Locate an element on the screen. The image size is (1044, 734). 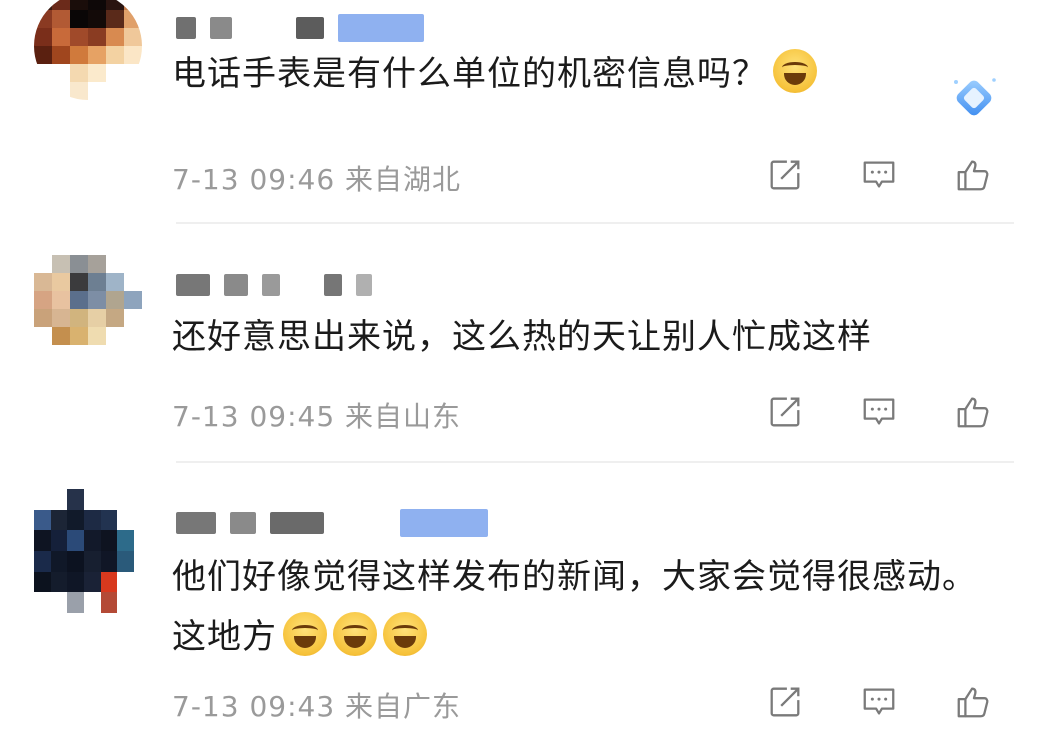
comment-meta: 7-13 09:45 来自山东 is located at coordinates (316, 415).